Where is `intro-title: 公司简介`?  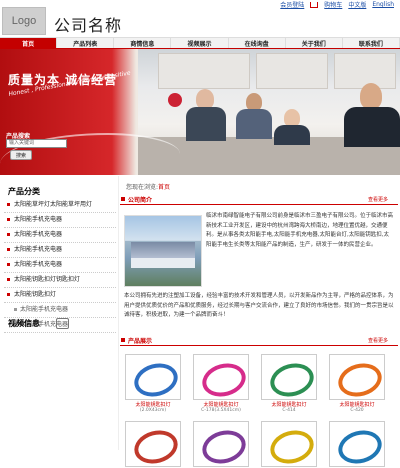 intro-title: 公司简介 is located at coordinates (140, 200).